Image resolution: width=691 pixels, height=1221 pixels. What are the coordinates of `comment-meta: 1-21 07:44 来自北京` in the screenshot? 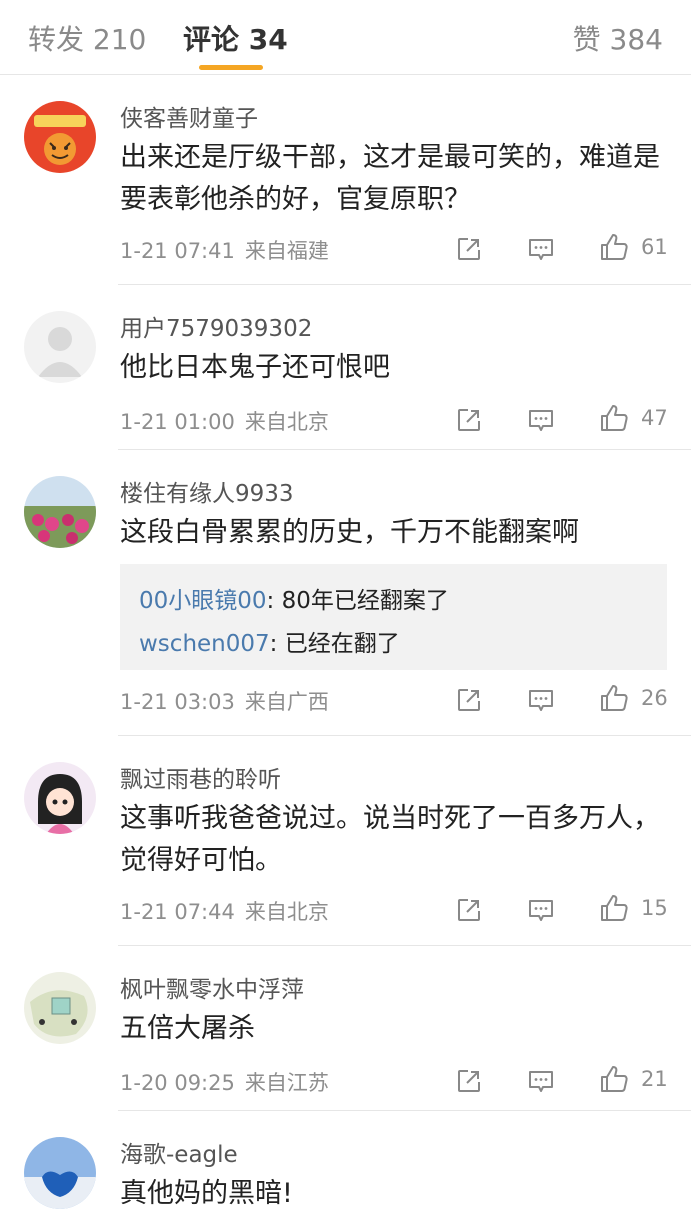 It's located at (224, 911).